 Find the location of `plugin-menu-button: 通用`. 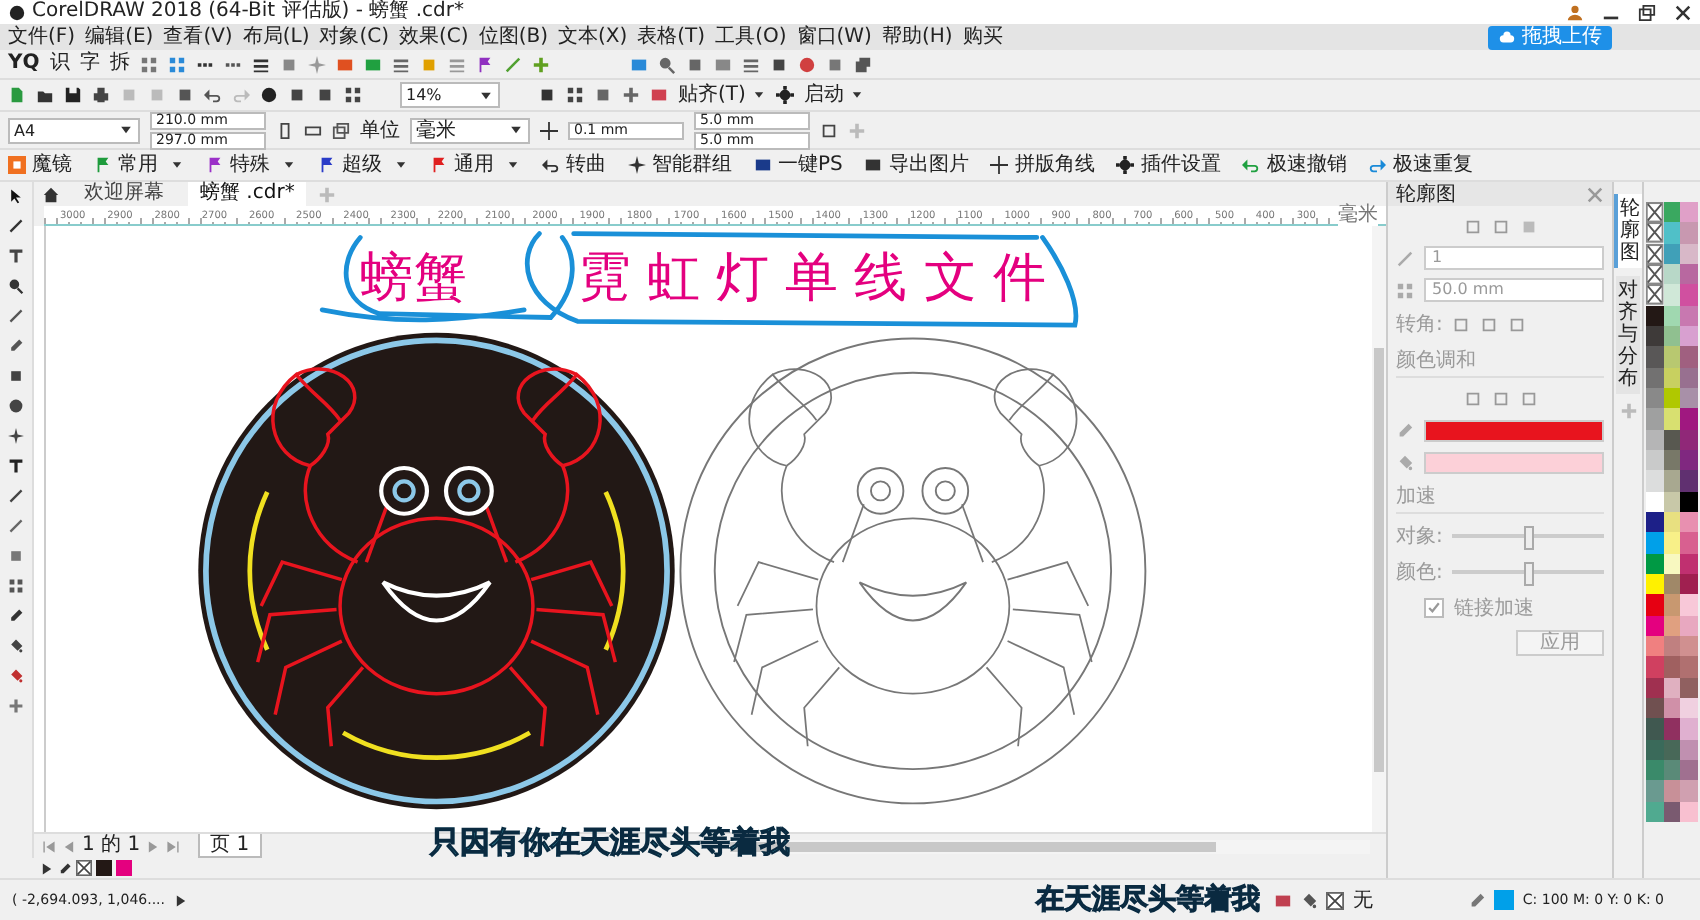

plugin-menu-button: 通用 is located at coordinates (475, 165).